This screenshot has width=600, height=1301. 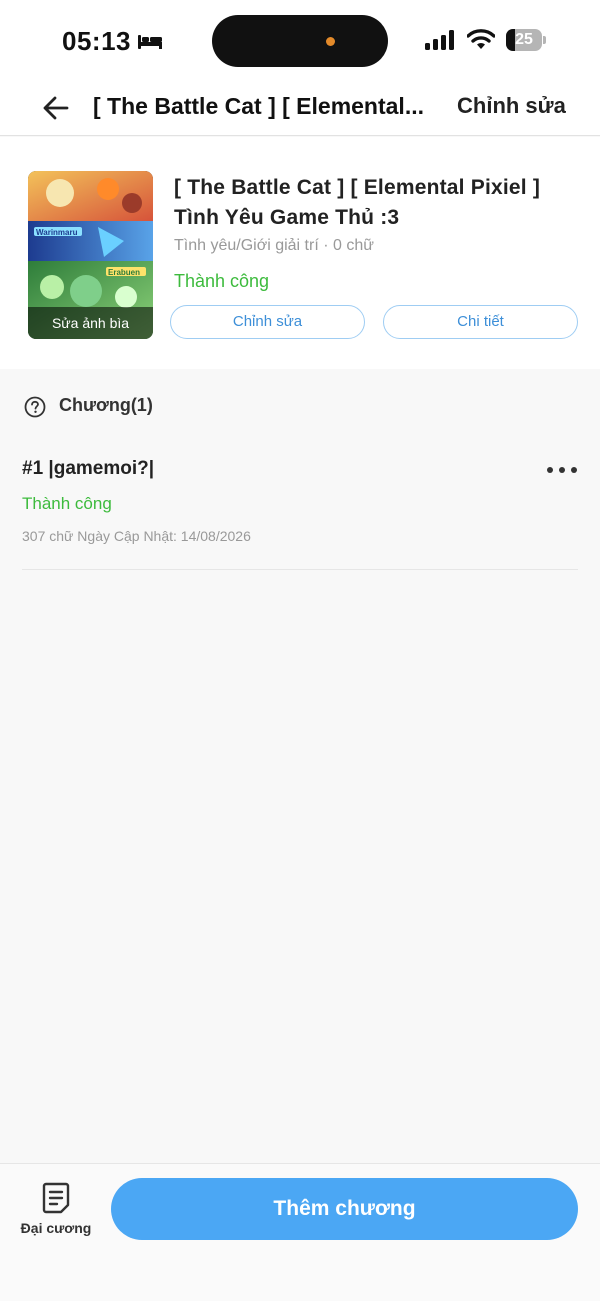 What do you see at coordinates (562, 470) in the screenshot?
I see `more-options-icon` at bounding box center [562, 470].